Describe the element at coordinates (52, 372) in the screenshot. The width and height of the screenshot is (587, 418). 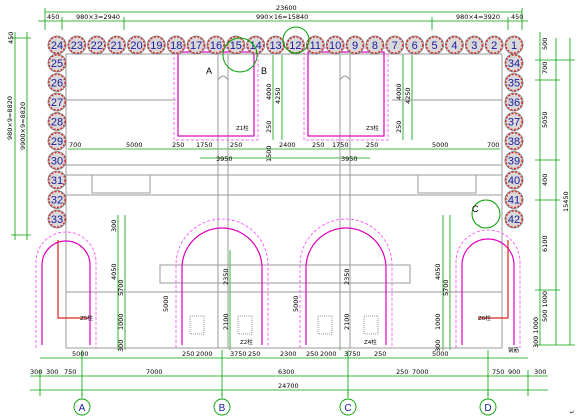
I see `dim-c2: 300` at that location.